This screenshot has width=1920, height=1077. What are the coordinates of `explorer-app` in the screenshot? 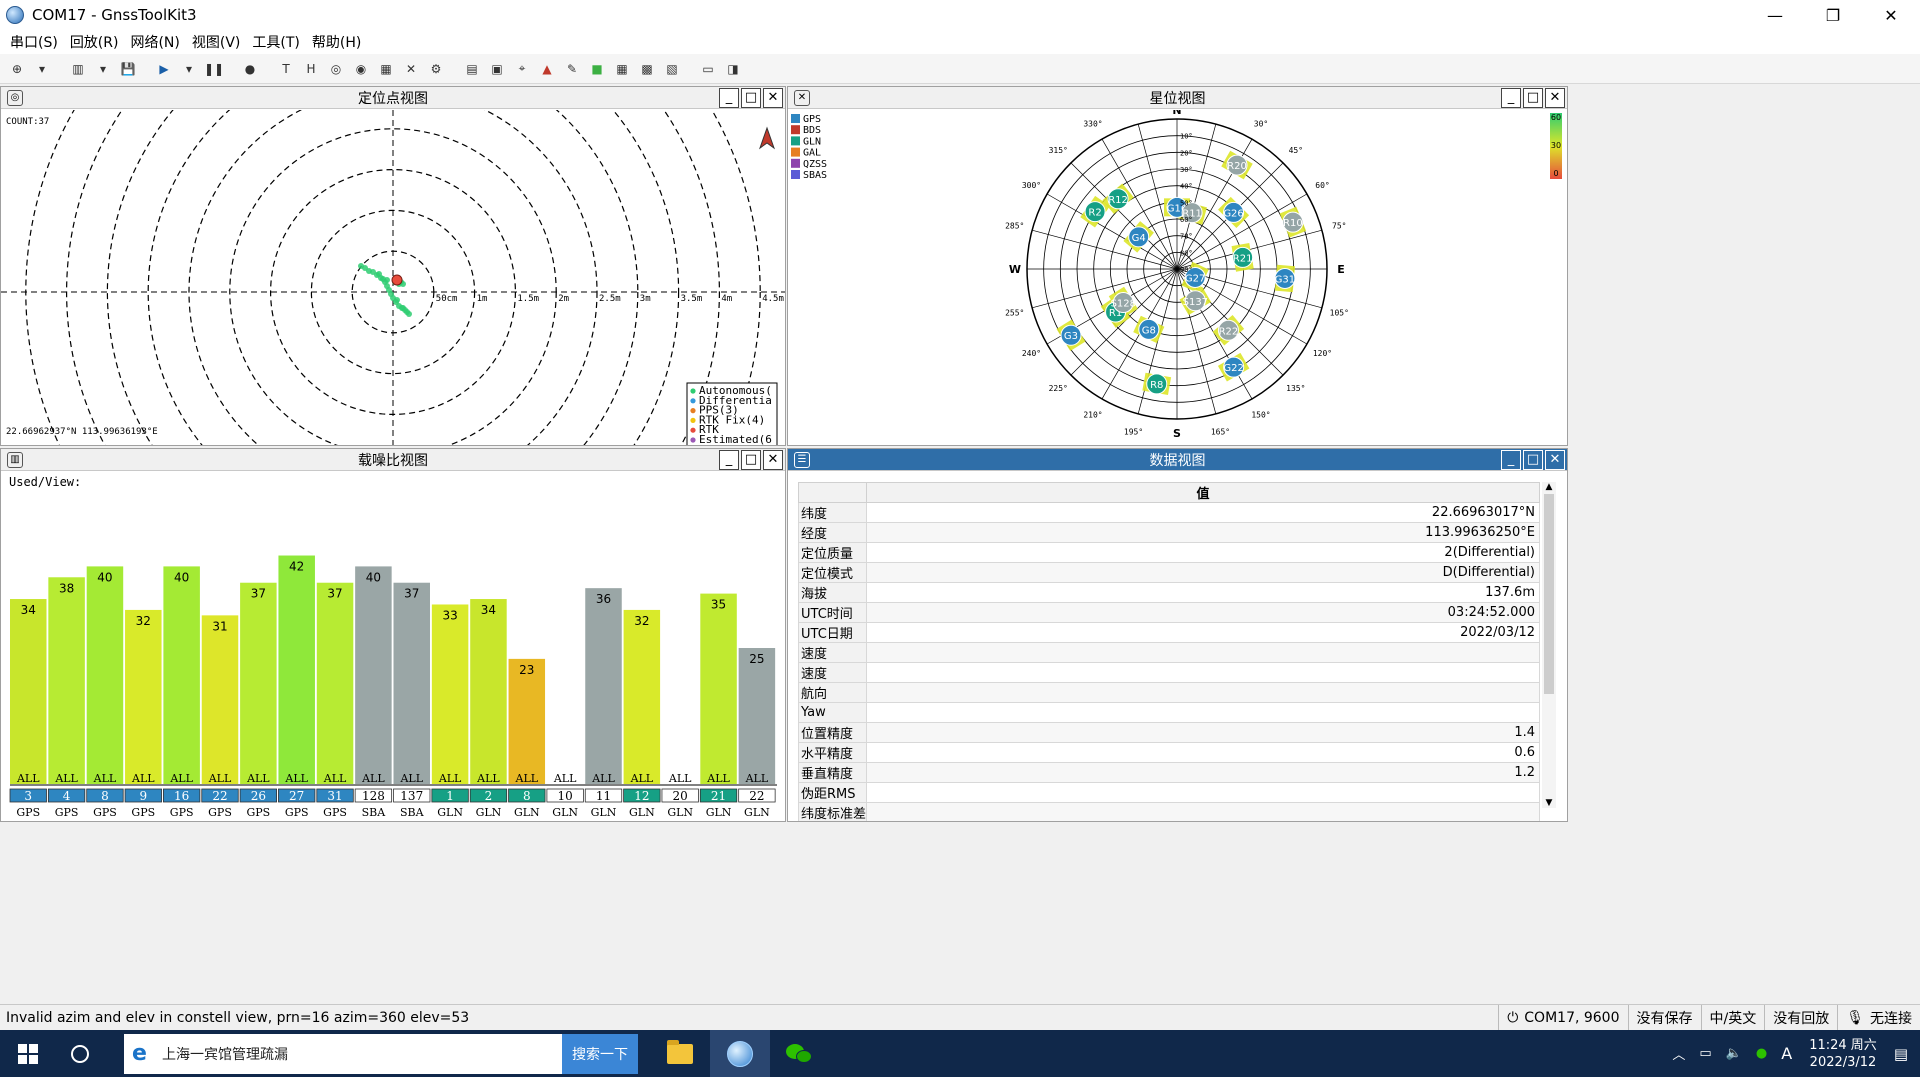 It's located at (680, 1053).